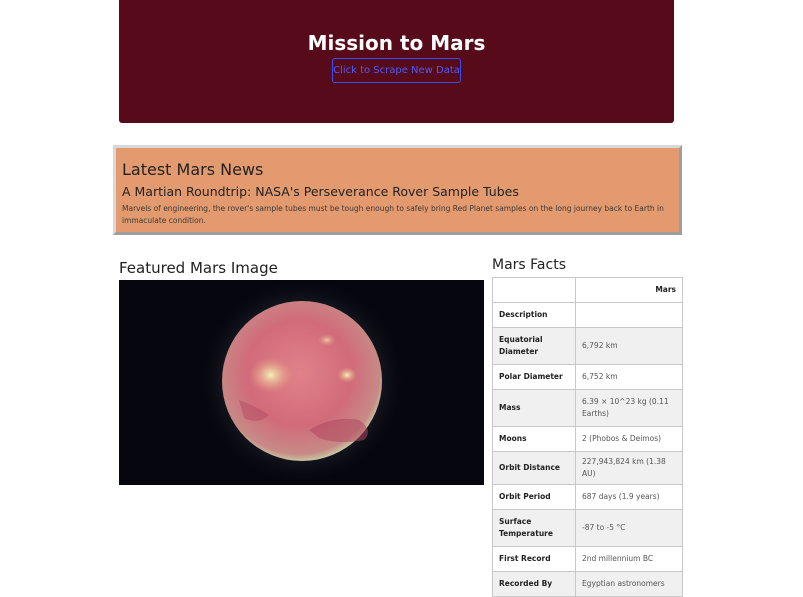 The height and width of the screenshot is (597, 803). Describe the element at coordinates (629, 377) in the screenshot. I see `row-value: 6,752 km` at that location.